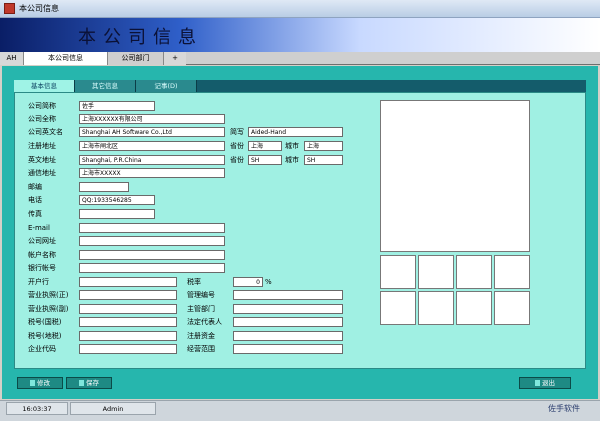 The image size is (600, 421). Describe the element at coordinates (12, 58) in the screenshot. I see `tab-ah: AH` at that location.